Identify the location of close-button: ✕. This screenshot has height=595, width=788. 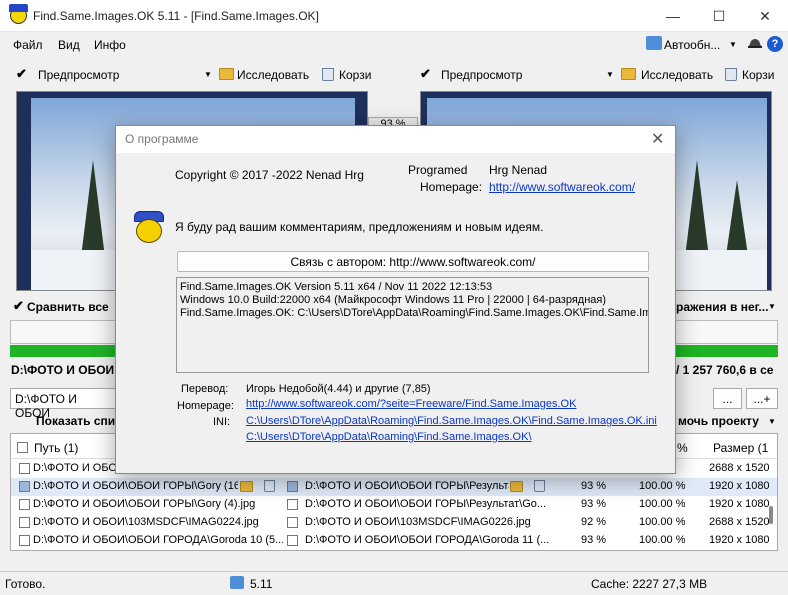
(765, 16).